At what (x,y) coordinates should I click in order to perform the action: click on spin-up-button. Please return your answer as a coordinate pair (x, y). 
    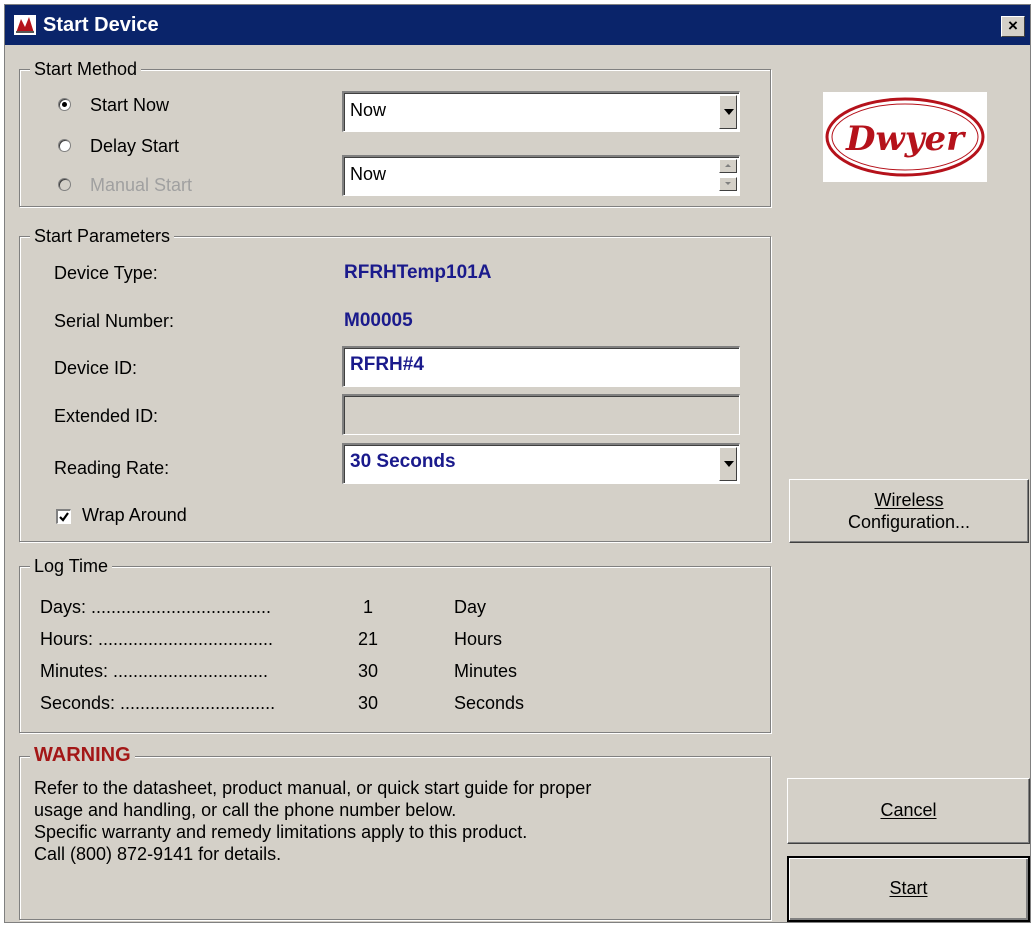
    Looking at the image, I should click on (728, 166).